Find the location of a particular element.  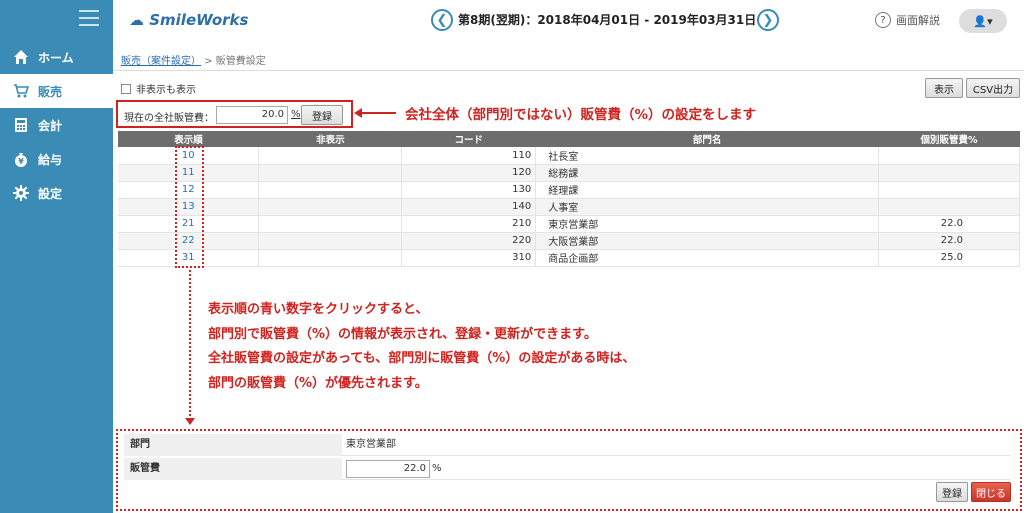

code-cell: 140 is located at coordinates (469, 207).